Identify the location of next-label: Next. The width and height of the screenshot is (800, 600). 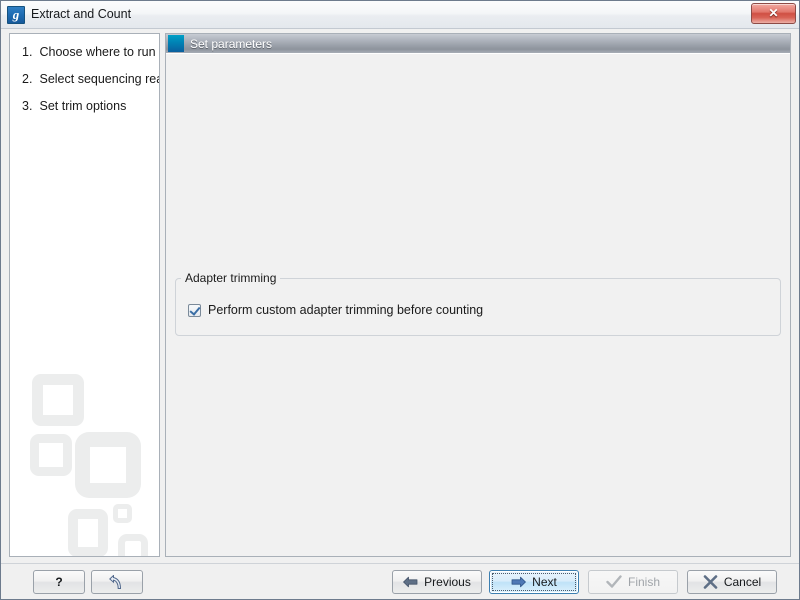
(544, 582).